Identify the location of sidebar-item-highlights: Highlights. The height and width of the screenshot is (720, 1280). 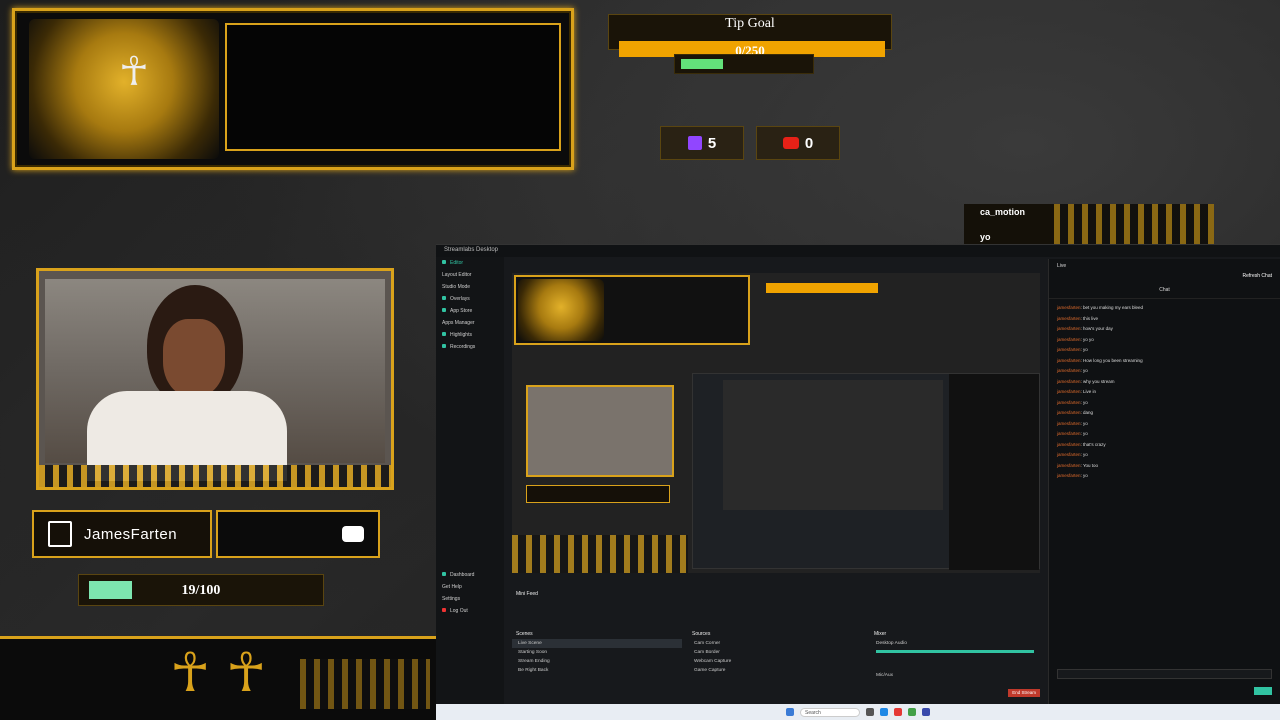
(470, 335).